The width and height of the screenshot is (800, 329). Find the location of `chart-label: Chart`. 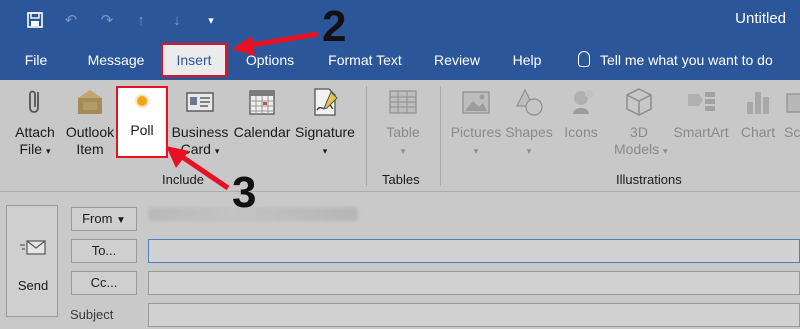

chart-label: Chart is located at coordinates (758, 132).